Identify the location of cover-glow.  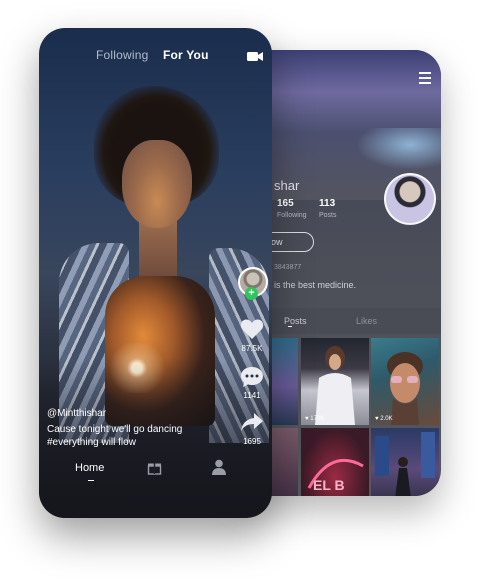
(398, 149).